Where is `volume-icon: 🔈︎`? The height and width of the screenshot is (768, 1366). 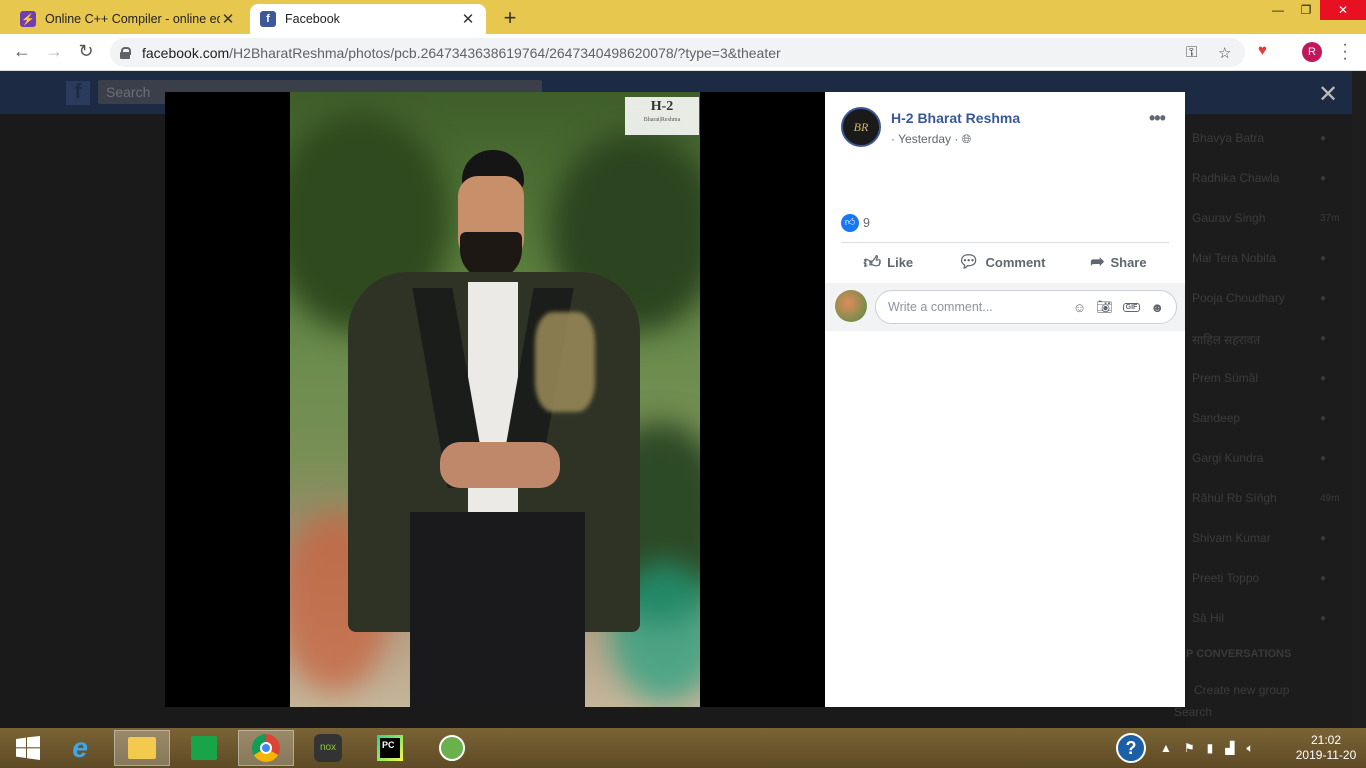
volume-icon: 🔈︎ is located at coordinates (1250, 748).